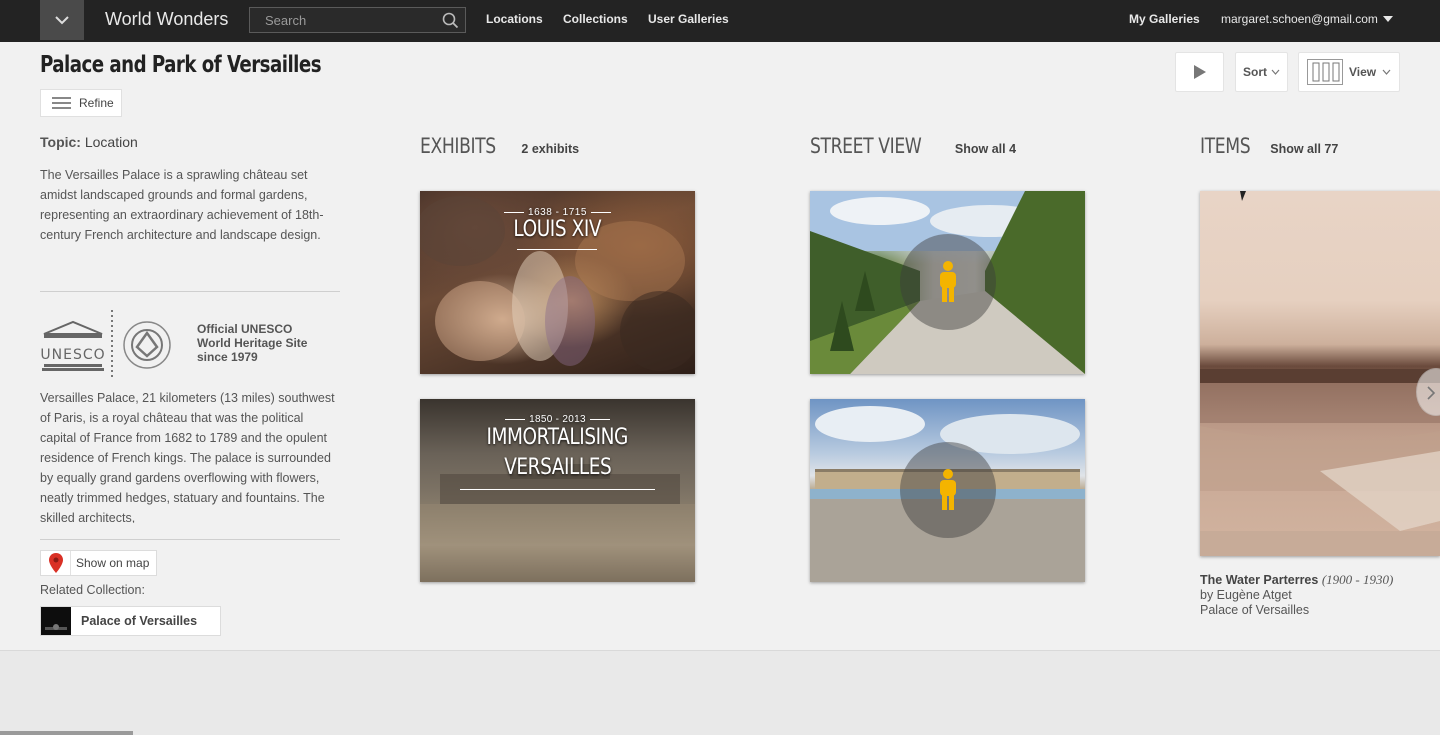  Describe the element at coordinates (147, 345) in the screenshot. I see `world-heritage-emblem-icon` at that location.